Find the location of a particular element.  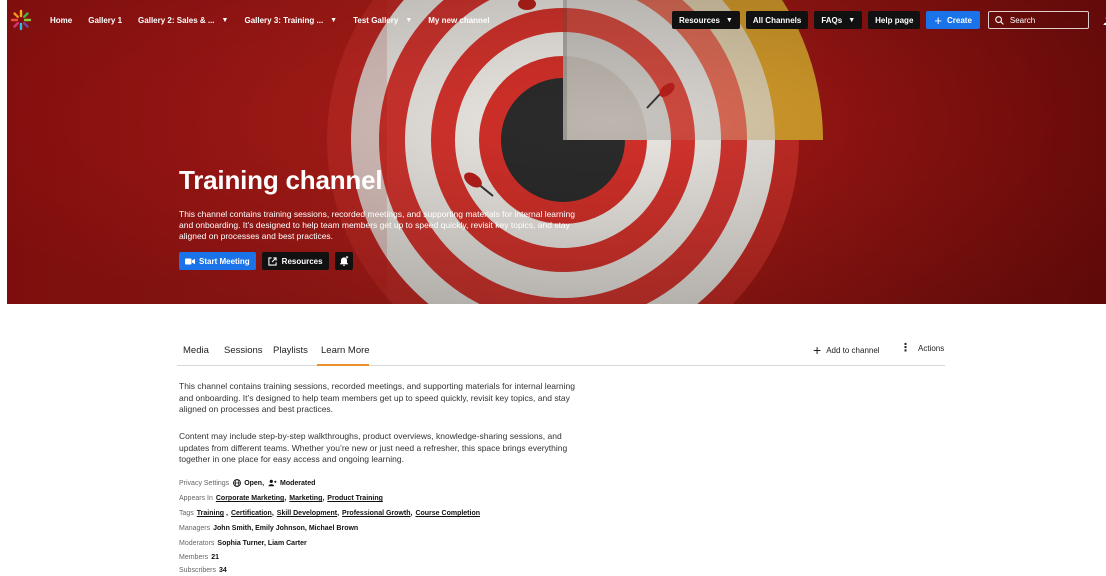

moderators-row: Moderators Sophia Turner, Liam Carter is located at coordinates (243, 543).